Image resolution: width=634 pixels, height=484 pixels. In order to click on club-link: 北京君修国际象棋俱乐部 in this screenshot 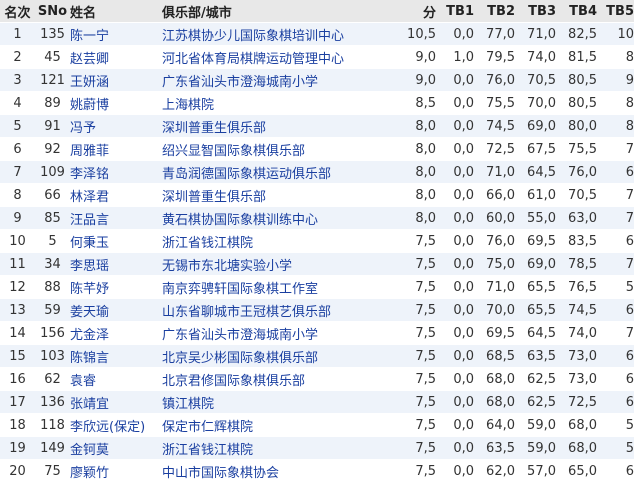, I will do `click(233, 381)`.